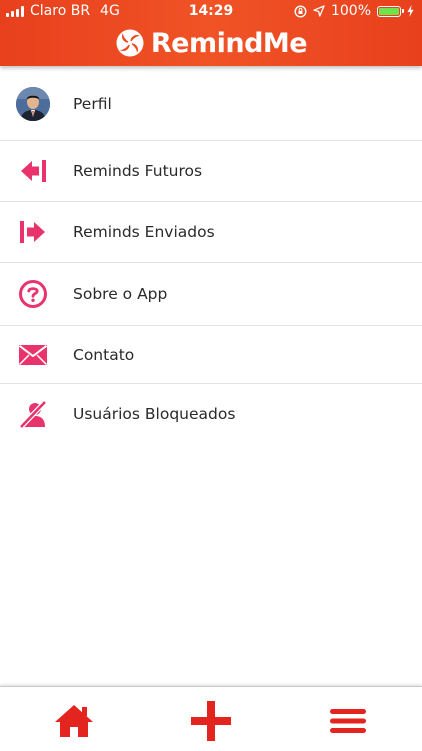  I want to click on orientation-lock-icon, so click(300, 11).